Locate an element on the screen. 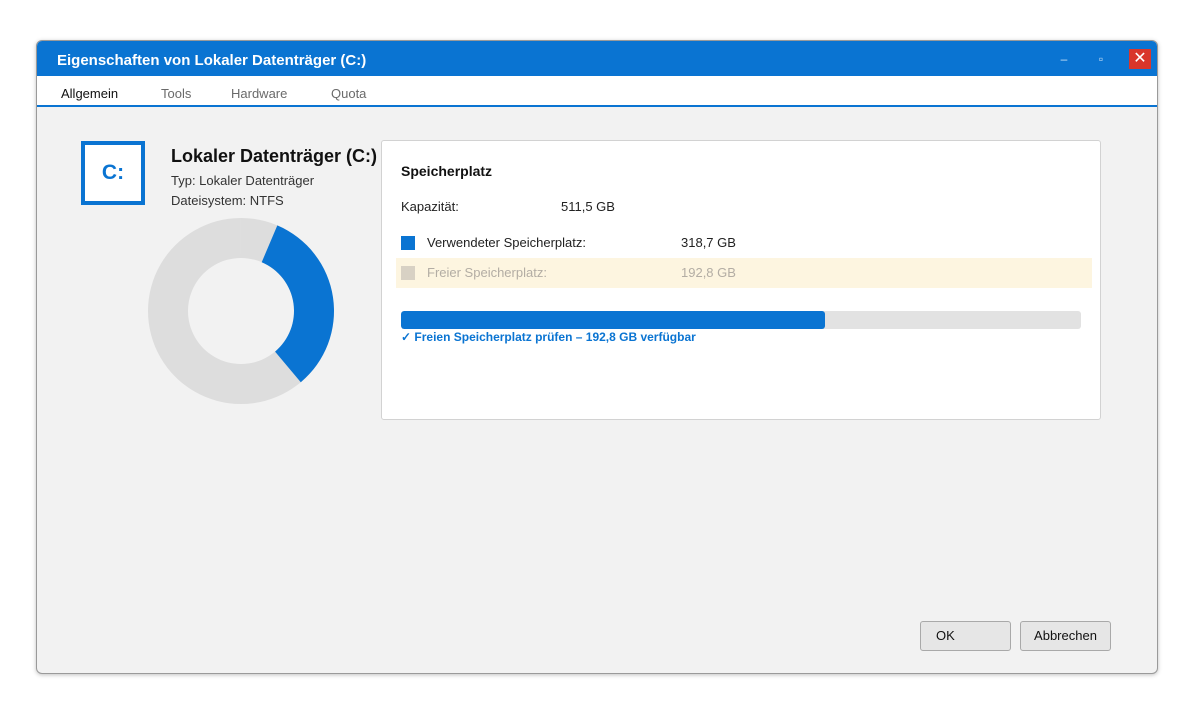 The height and width of the screenshot is (720, 1200). free-space-label: Freier Speicherplatz: is located at coordinates (487, 272).